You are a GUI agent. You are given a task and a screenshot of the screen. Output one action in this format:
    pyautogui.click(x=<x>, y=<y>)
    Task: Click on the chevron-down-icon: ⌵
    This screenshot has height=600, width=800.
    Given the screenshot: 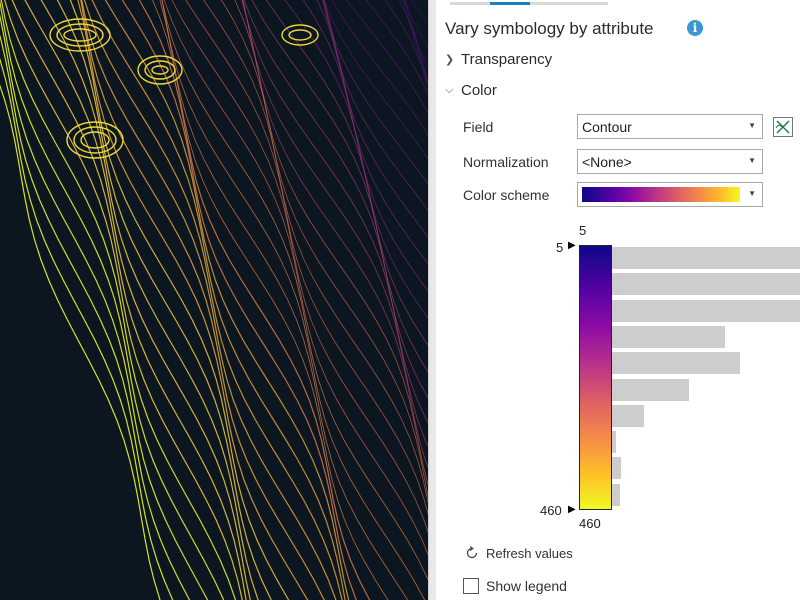 What is the action you would take?
    pyautogui.click(x=449, y=90)
    